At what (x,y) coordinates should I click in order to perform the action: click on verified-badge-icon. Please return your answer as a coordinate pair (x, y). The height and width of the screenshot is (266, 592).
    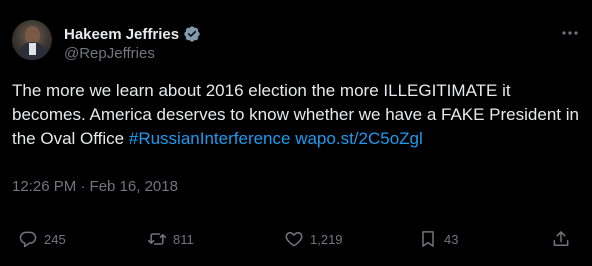
    Looking at the image, I should click on (192, 34).